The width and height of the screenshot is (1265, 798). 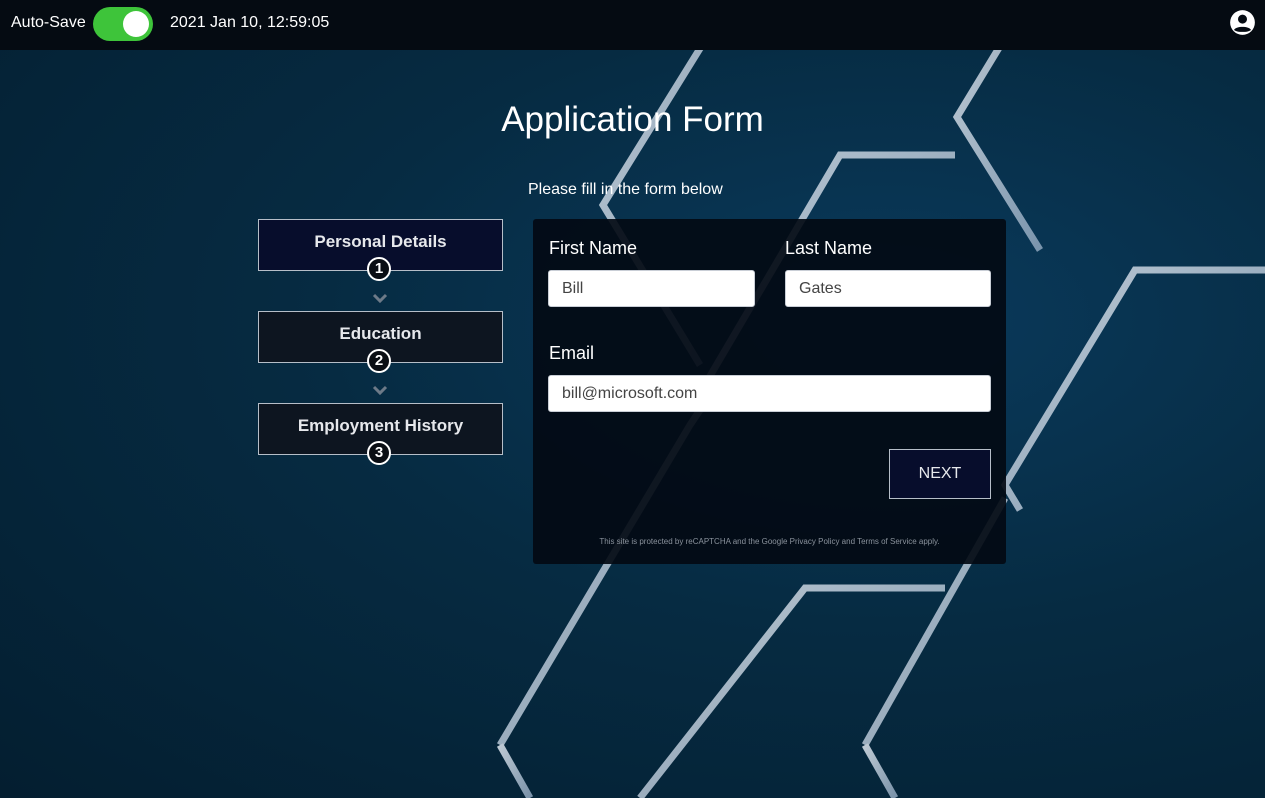 I want to click on step-education: Education 2, so click(x=380, y=342).